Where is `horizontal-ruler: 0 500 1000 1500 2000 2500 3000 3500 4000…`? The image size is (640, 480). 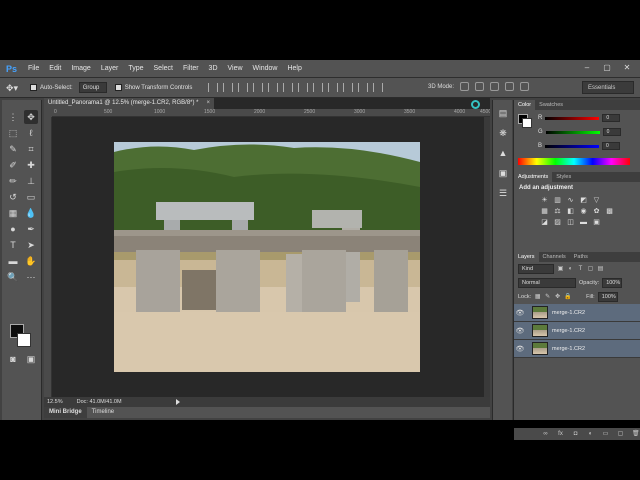
horizontal-ruler: 0 500 1000 1500 2000 2500 3000 3500 4000… is located at coordinates (271, 113).